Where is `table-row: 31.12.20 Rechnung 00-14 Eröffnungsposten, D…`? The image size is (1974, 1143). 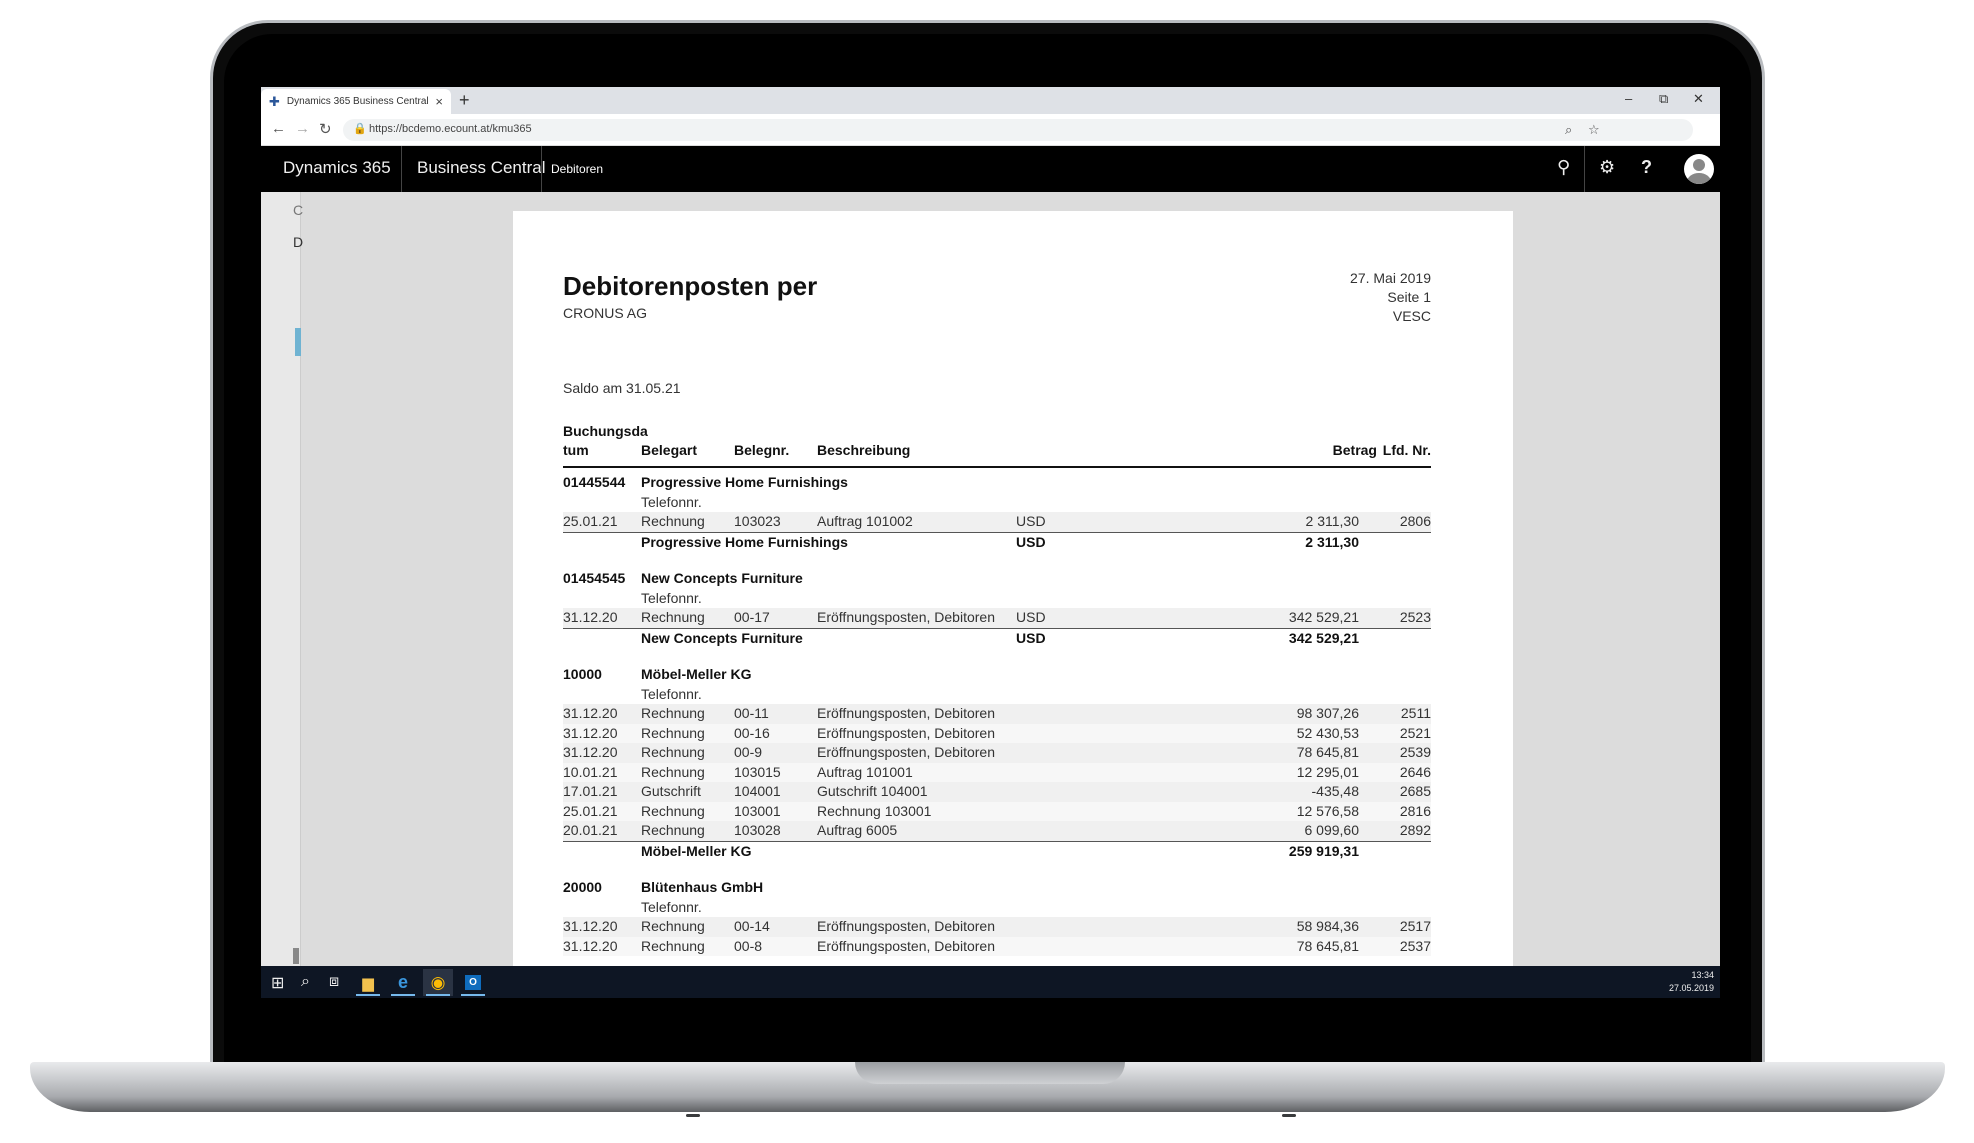
table-row: 31.12.20 Rechnung 00-14 Eröffnungsposten, D… is located at coordinates (997, 927).